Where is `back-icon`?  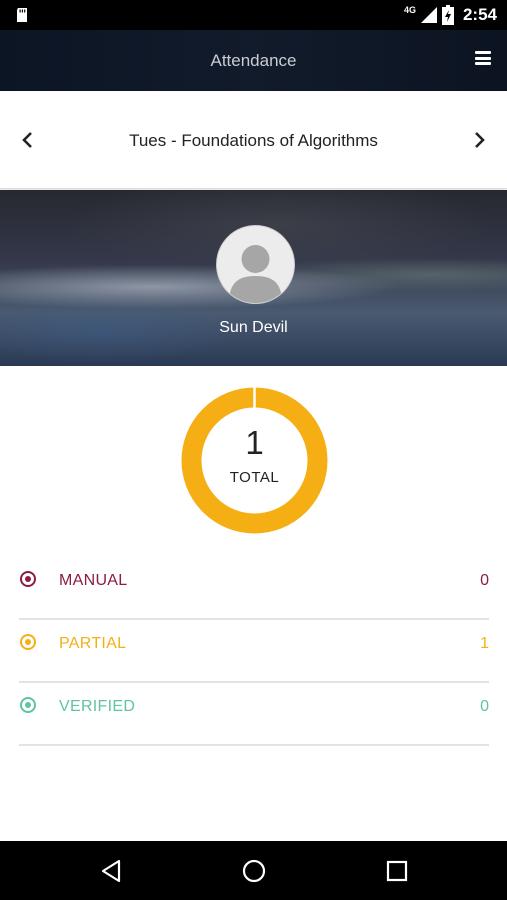 back-icon is located at coordinates (111, 871).